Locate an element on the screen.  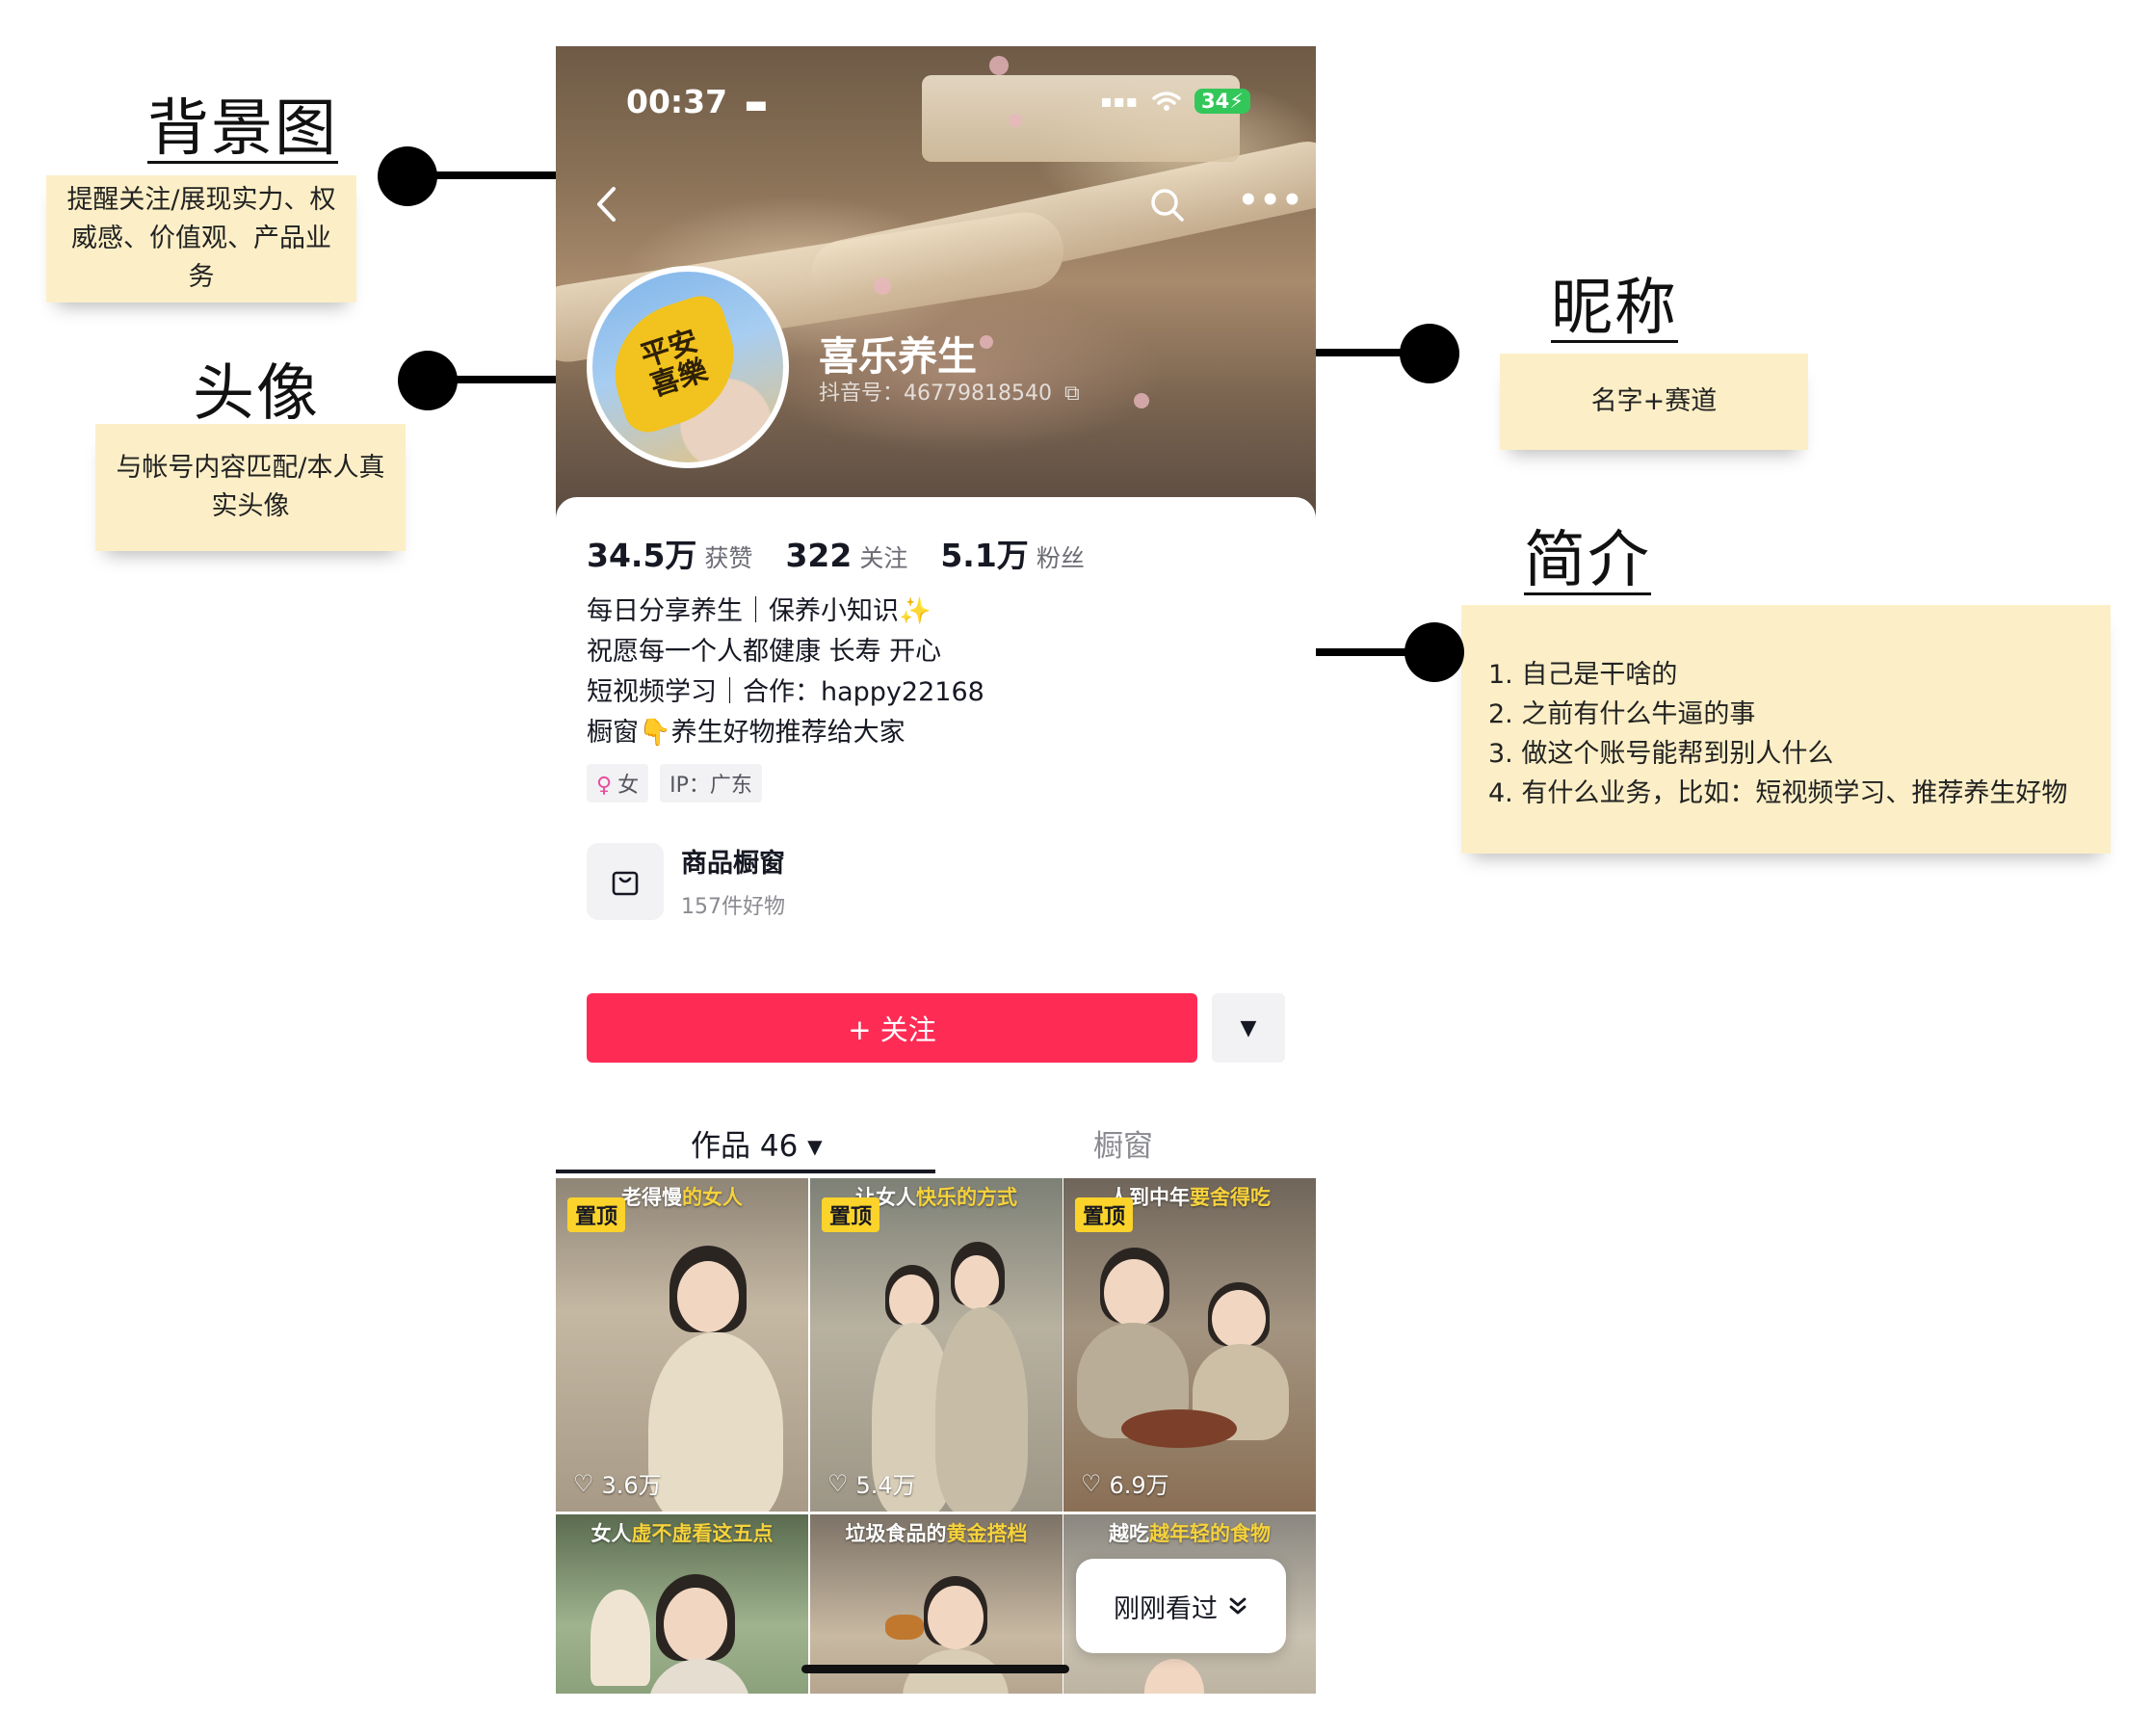
following-label: 关注 is located at coordinates (883, 556).